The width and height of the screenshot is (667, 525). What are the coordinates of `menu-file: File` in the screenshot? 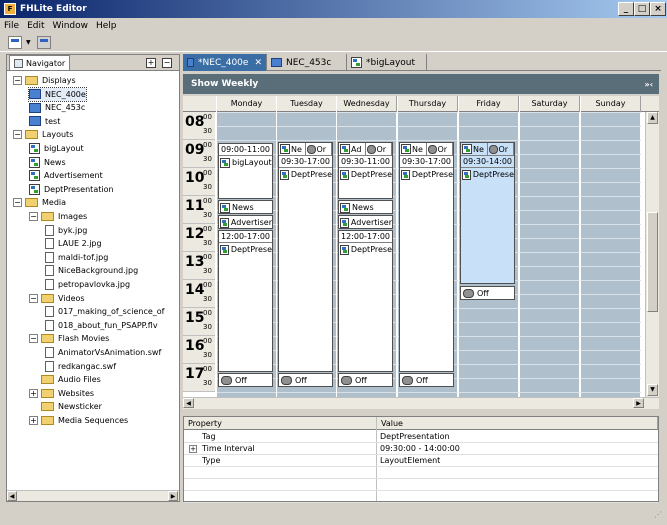 It's located at (11, 26).